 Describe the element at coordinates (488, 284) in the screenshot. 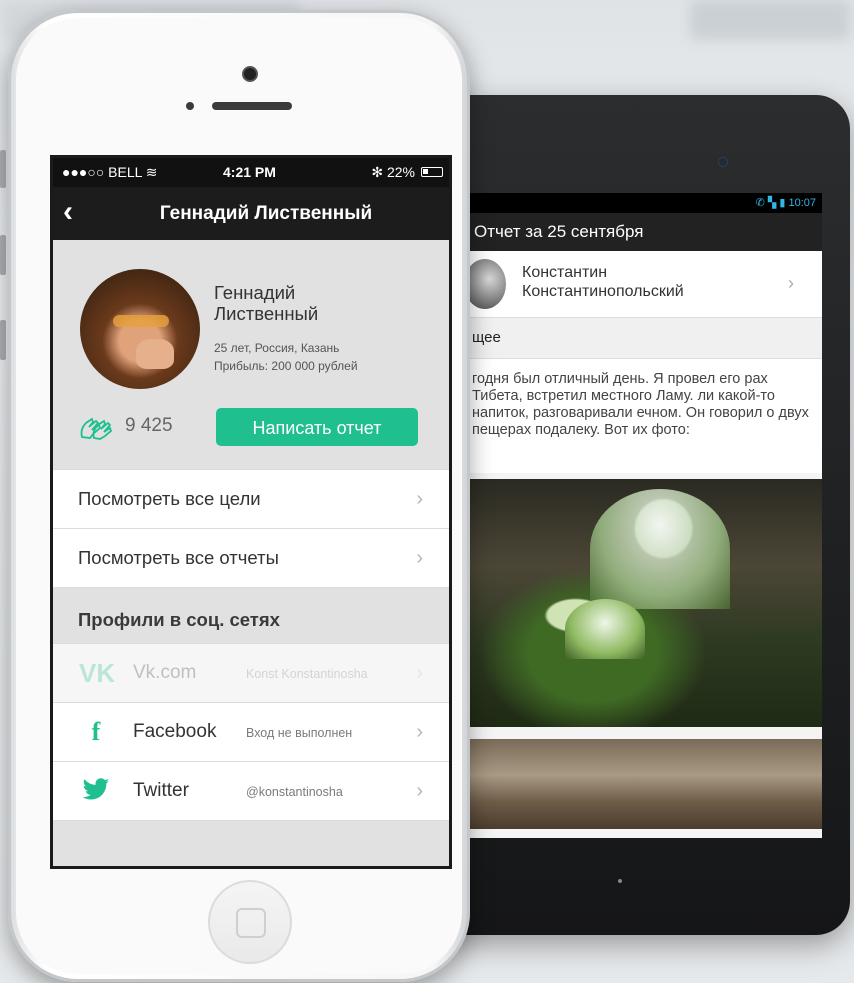

I see `author-avatar` at that location.